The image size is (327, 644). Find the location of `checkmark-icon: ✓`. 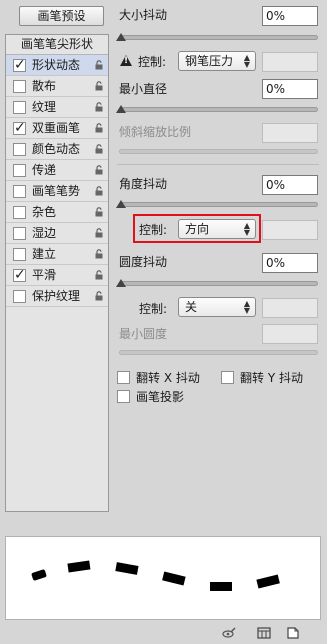

checkmark-icon: ✓ is located at coordinates (20, 275).